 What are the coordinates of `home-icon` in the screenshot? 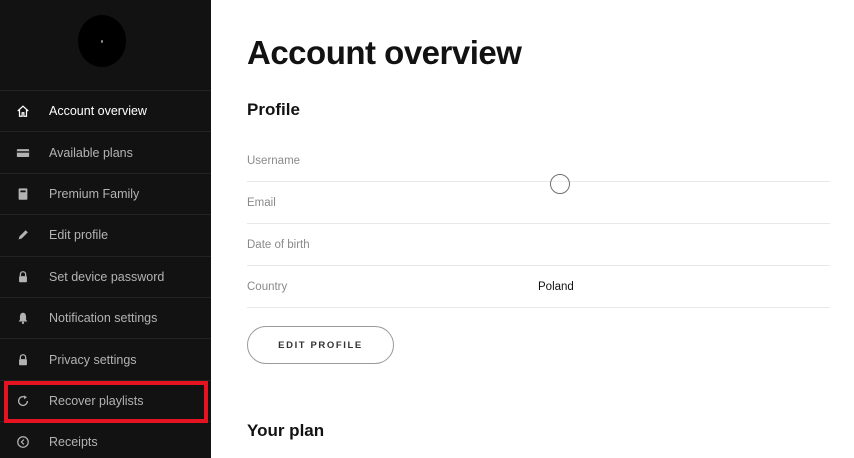 It's located at (23, 111).